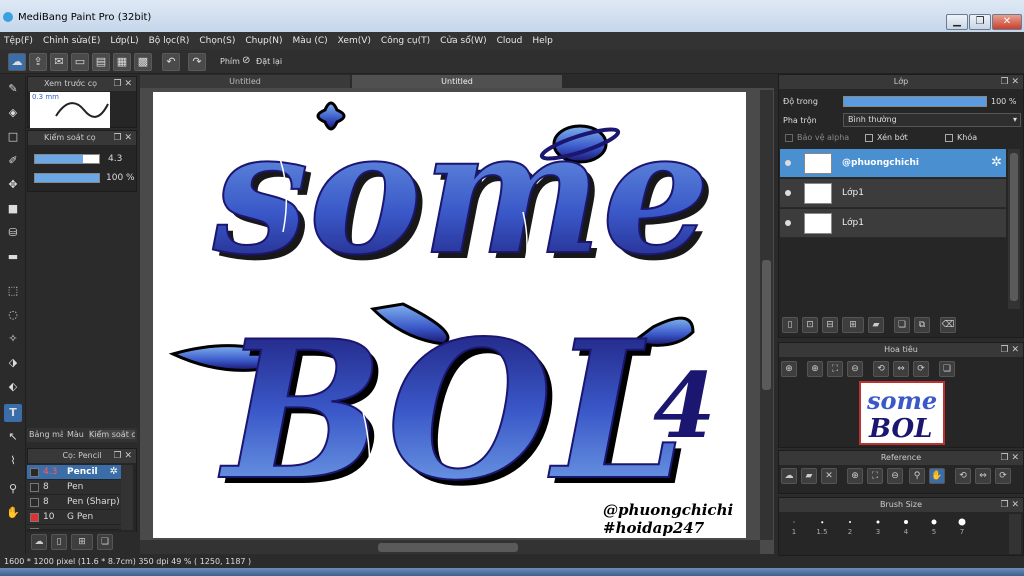  I want to click on layer-scrollbar, so click(1014, 229).